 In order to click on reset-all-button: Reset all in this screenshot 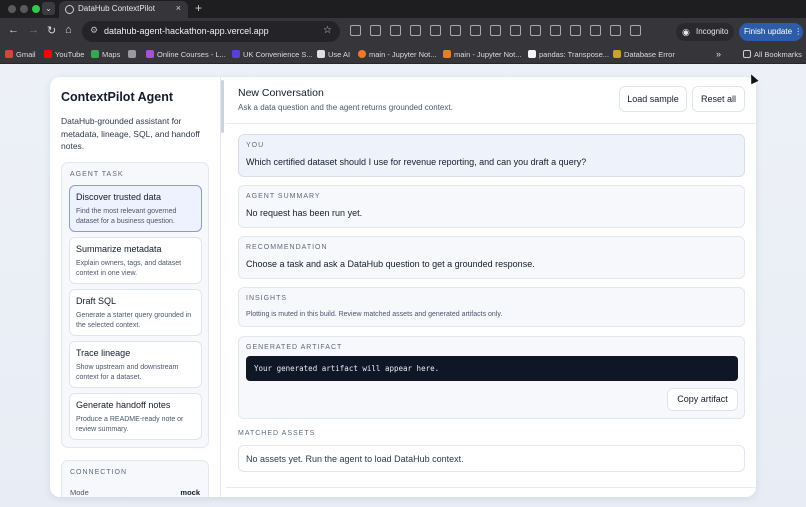, I will do `click(718, 99)`.